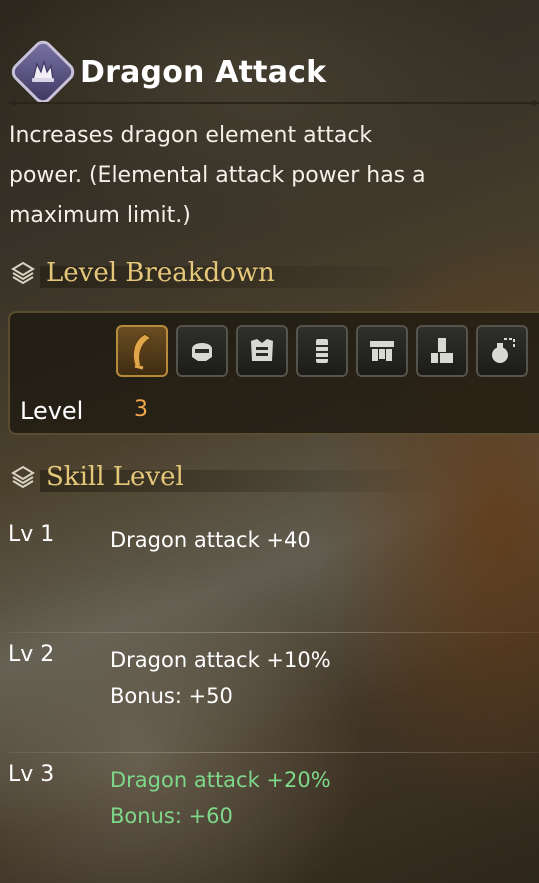  I want to click on level-effects: Dragon attack +40, so click(210, 540).